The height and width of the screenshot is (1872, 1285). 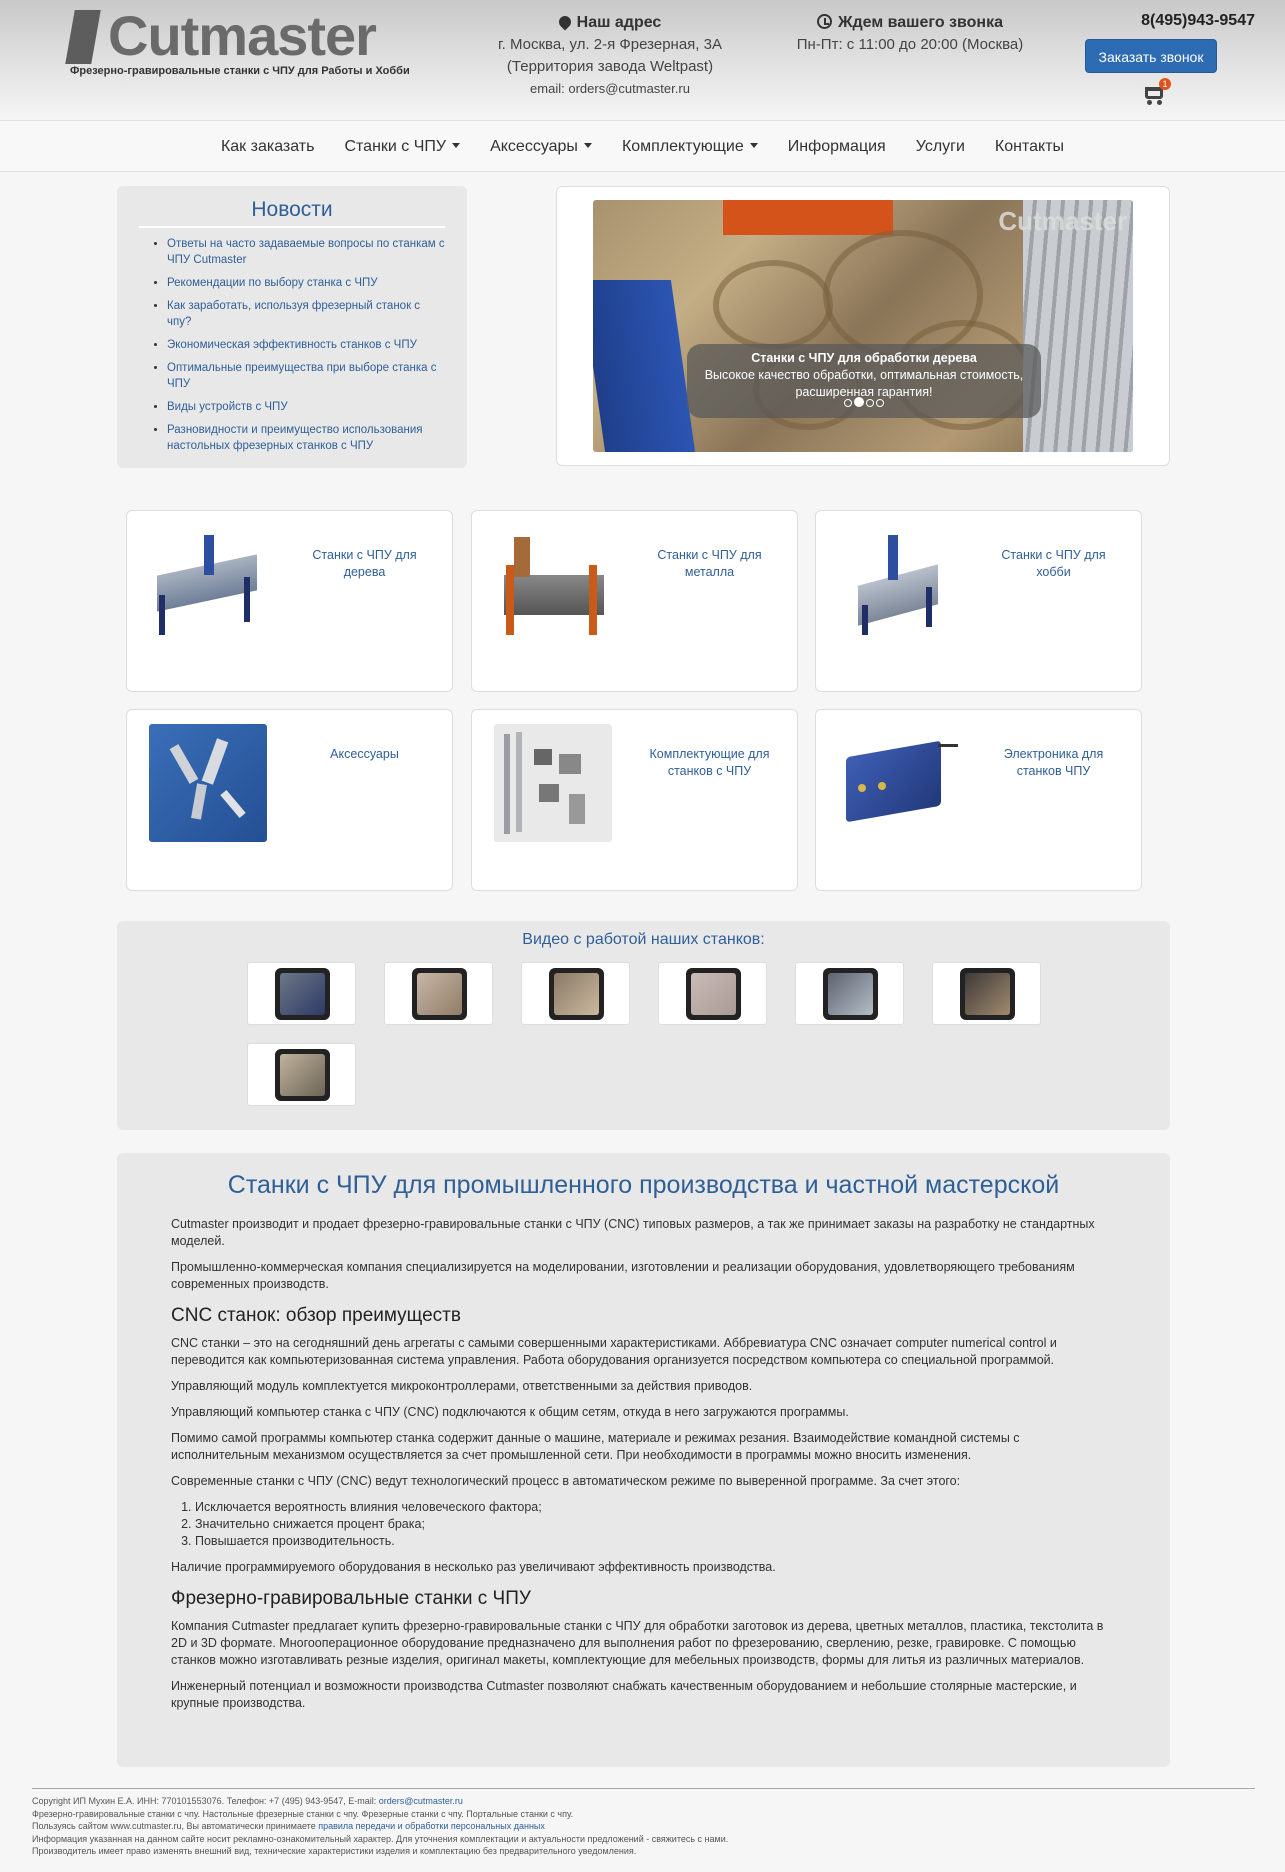 What do you see at coordinates (825, 21) in the screenshot?
I see `clock-icon` at bounding box center [825, 21].